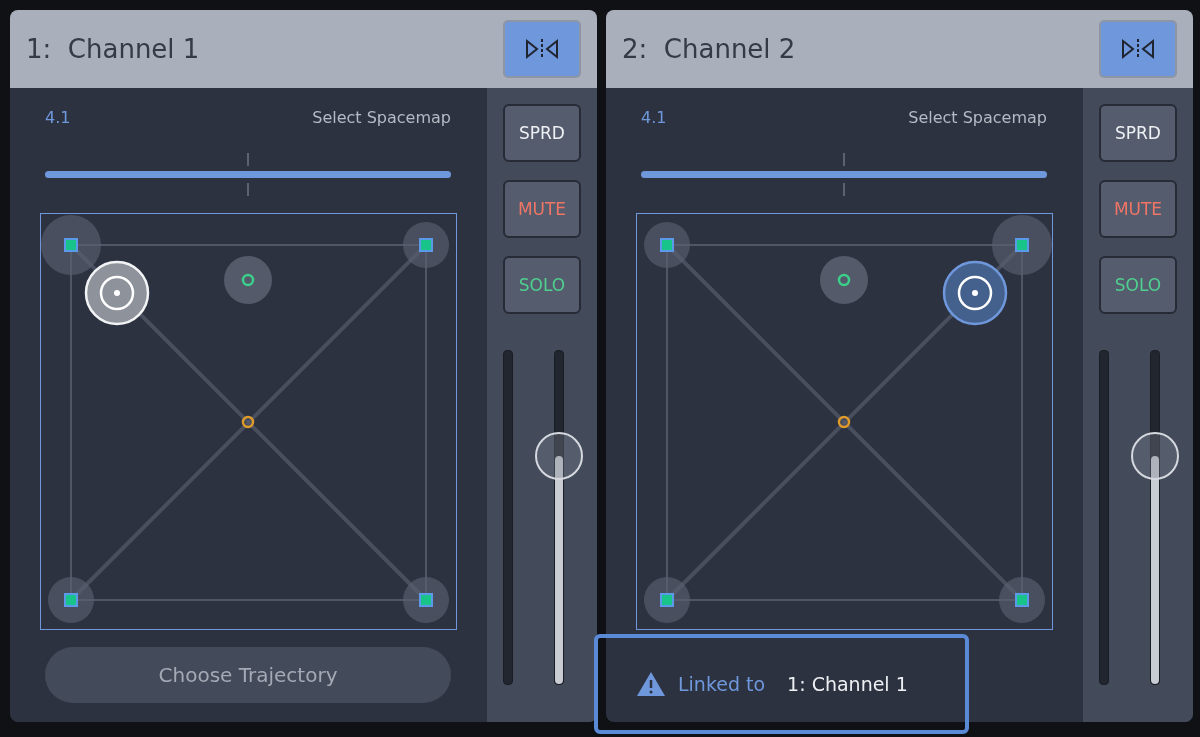 Image resolution: width=1200 pixels, height=737 pixels. What do you see at coordinates (975, 293) in the screenshot?
I see `source-handle` at bounding box center [975, 293].